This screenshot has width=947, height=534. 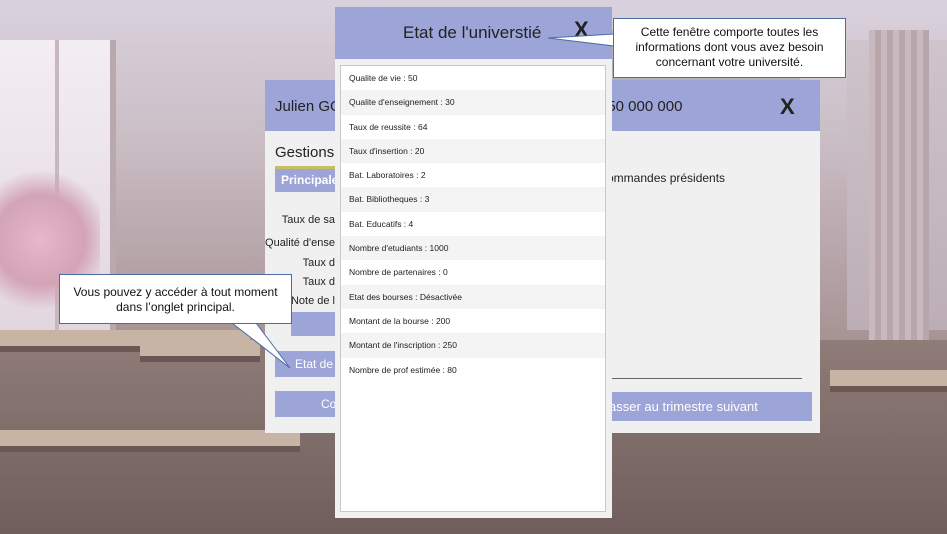 What do you see at coordinates (729, 62) in the screenshot?
I see `callout-line: concernant votre université.` at bounding box center [729, 62].